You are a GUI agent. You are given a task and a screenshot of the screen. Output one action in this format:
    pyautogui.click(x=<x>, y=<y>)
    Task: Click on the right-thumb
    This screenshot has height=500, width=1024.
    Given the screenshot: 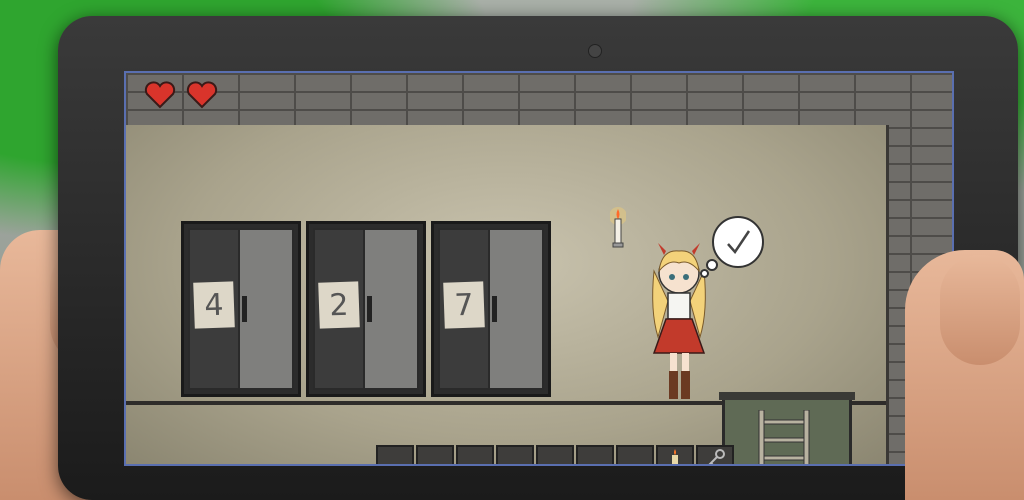 What is the action you would take?
    pyautogui.click(x=980, y=310)
    